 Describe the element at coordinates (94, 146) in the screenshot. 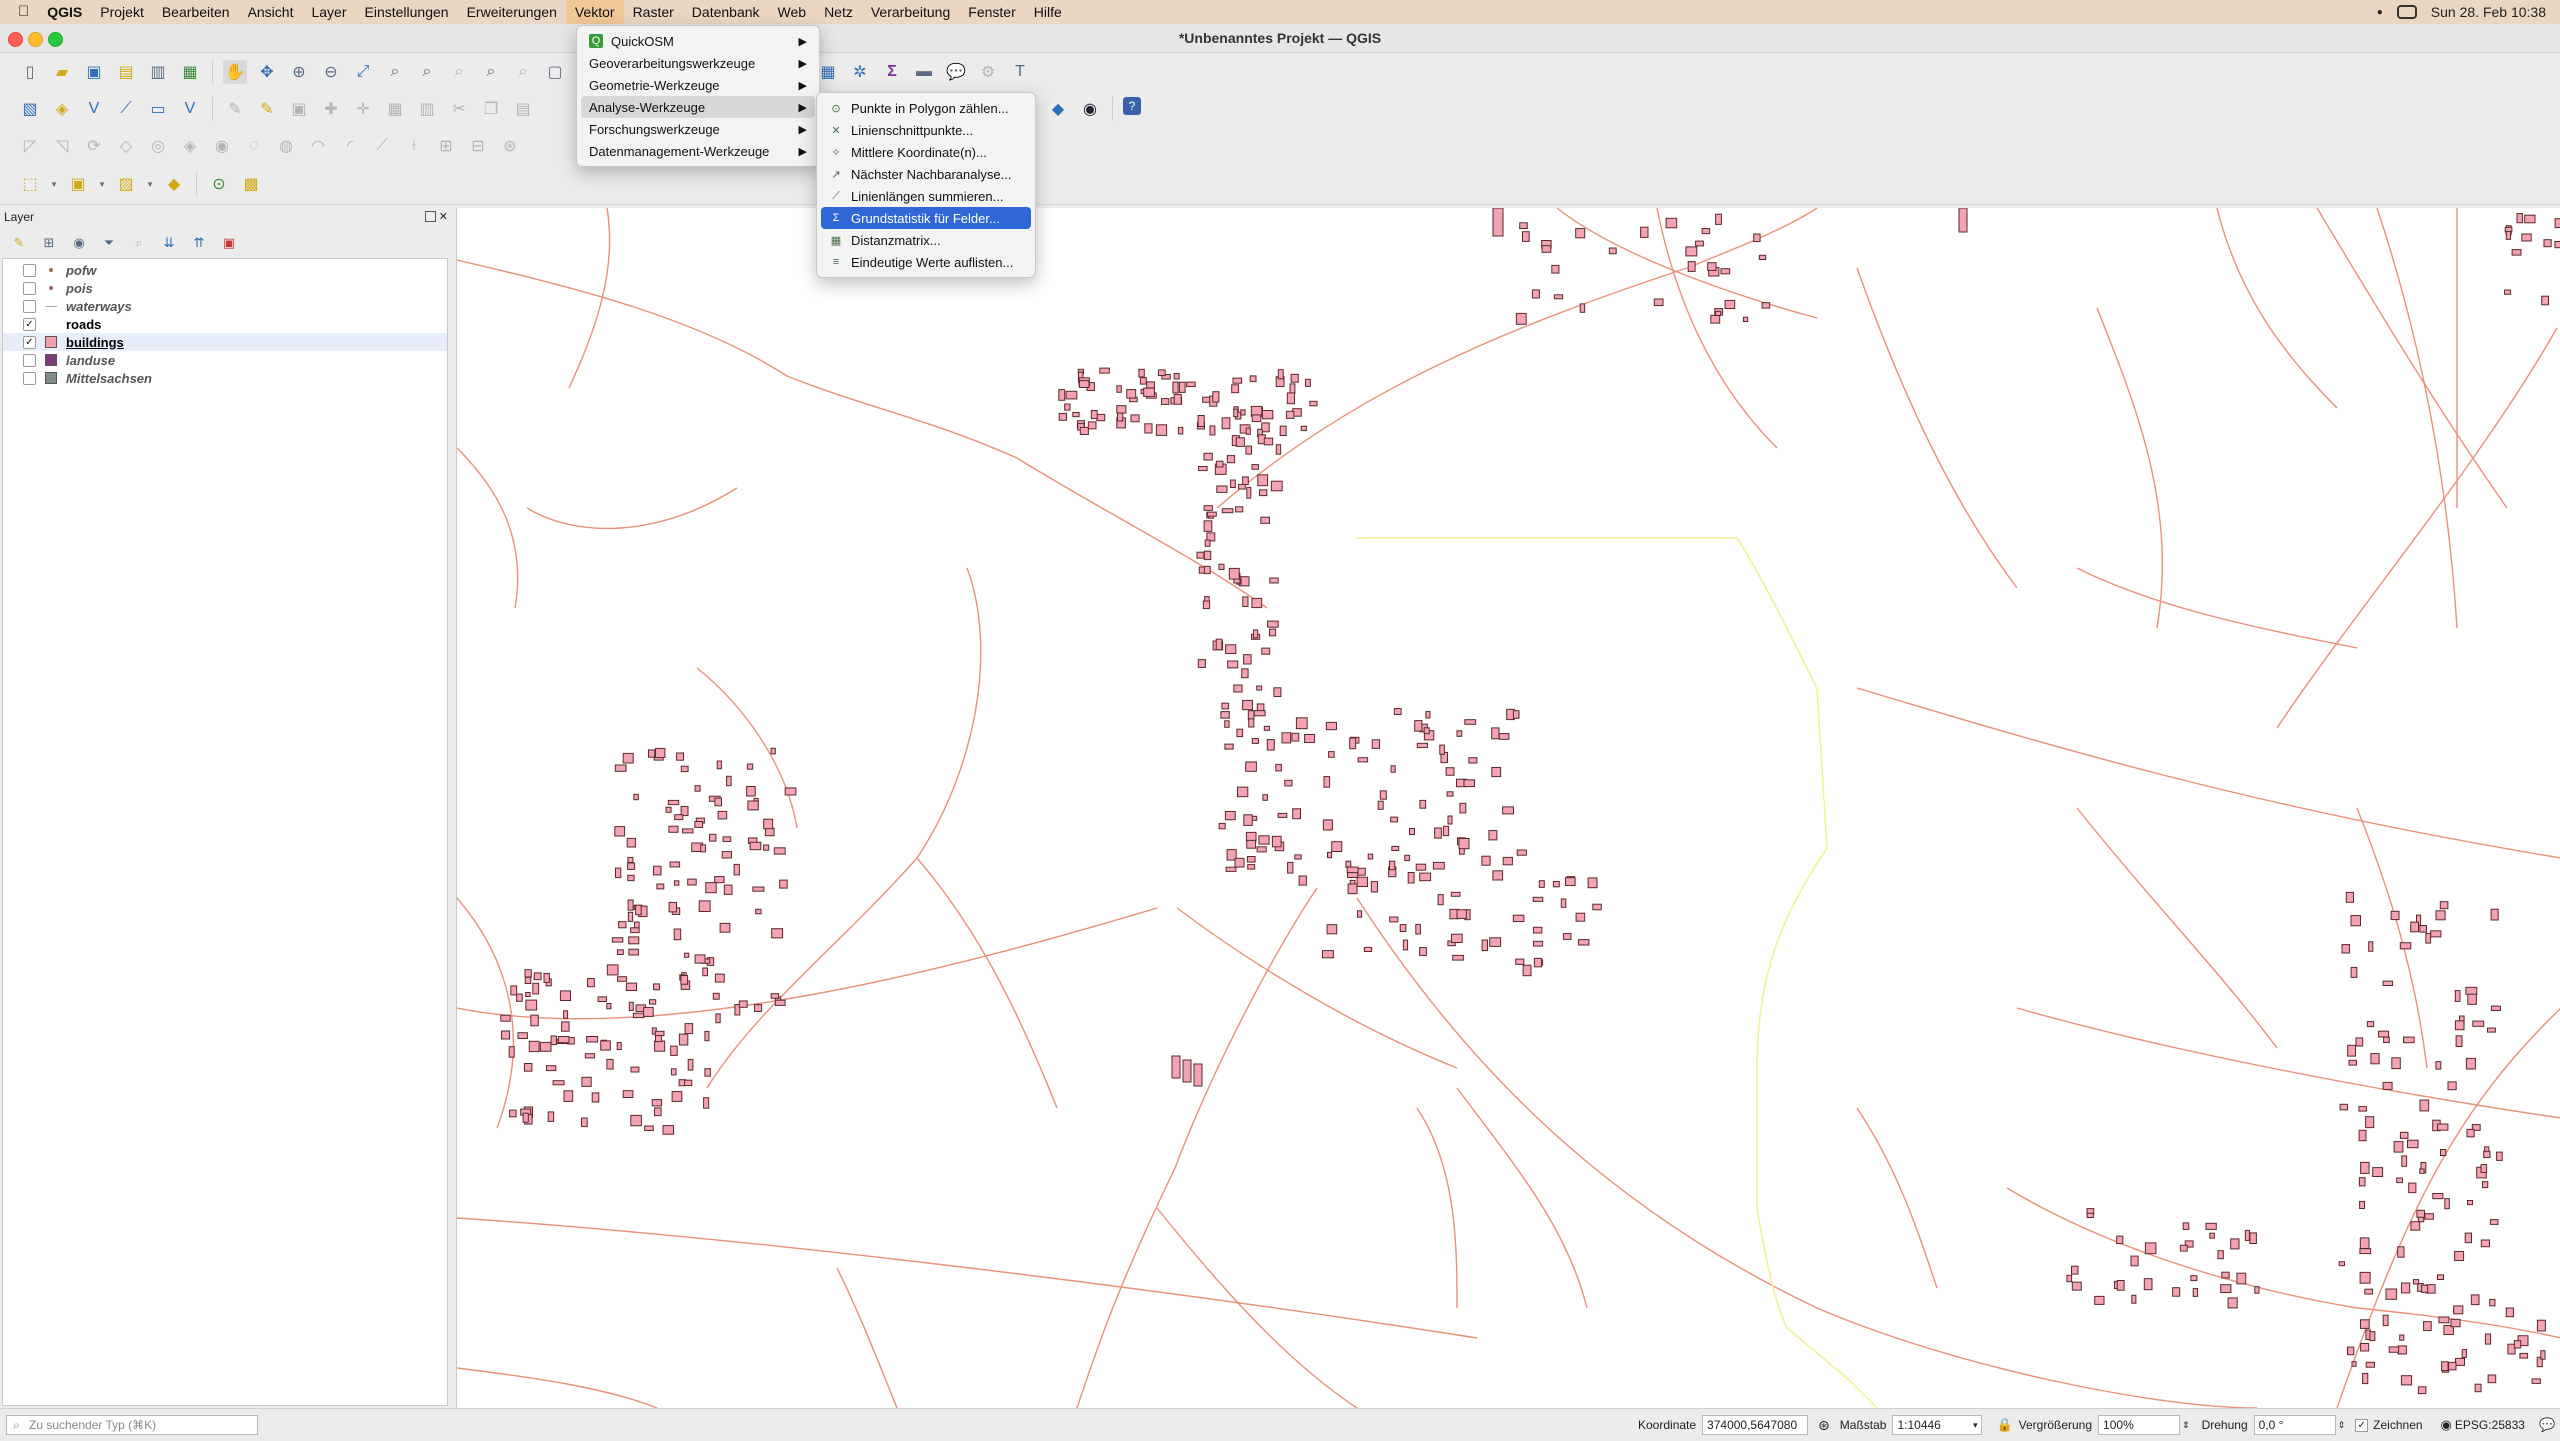

I see `rotate-feature-icon: ⟳` at that location.